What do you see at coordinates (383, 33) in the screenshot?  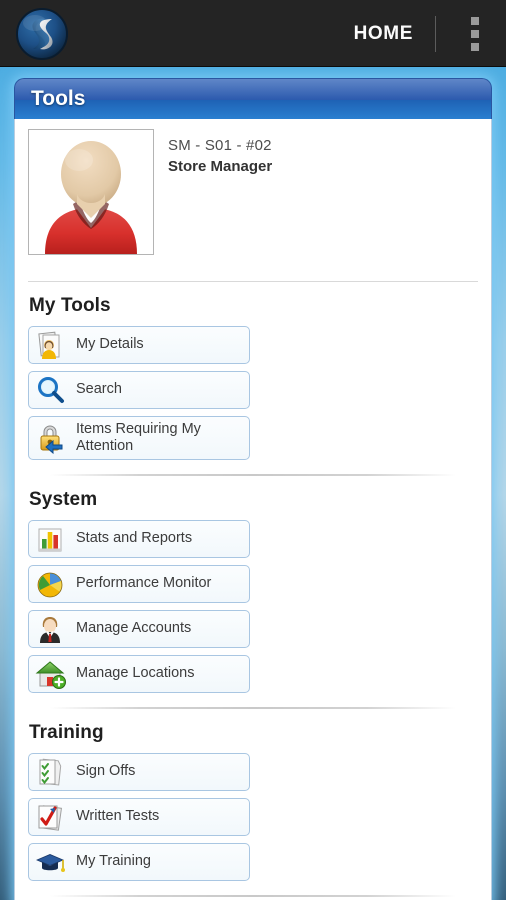 I see `home-title: HOME` at bounding box center [383, 33].